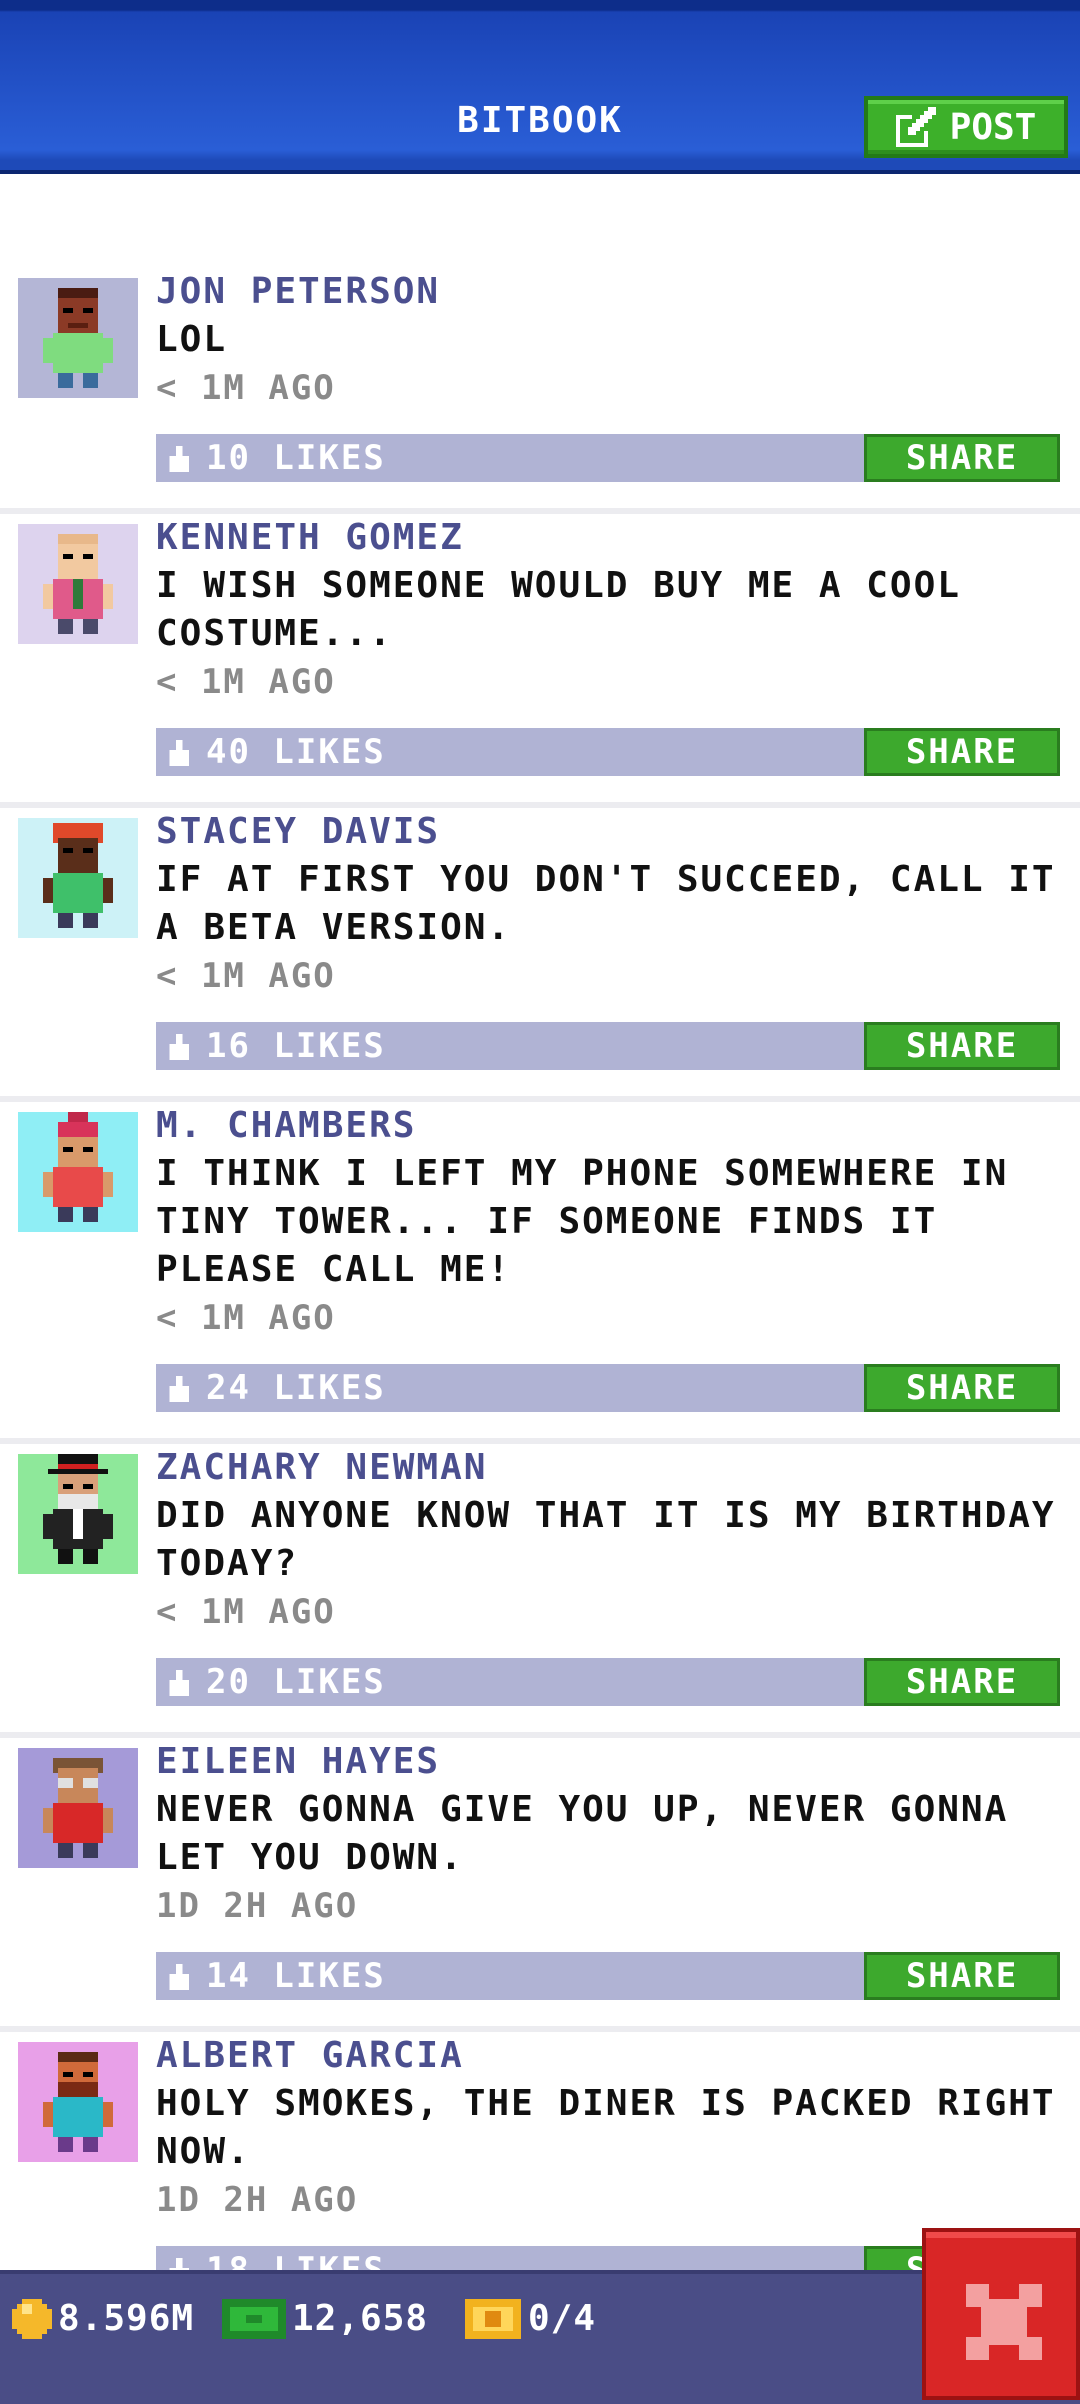  I want to click on tickets-value: 0/4, so click(562, 2318).